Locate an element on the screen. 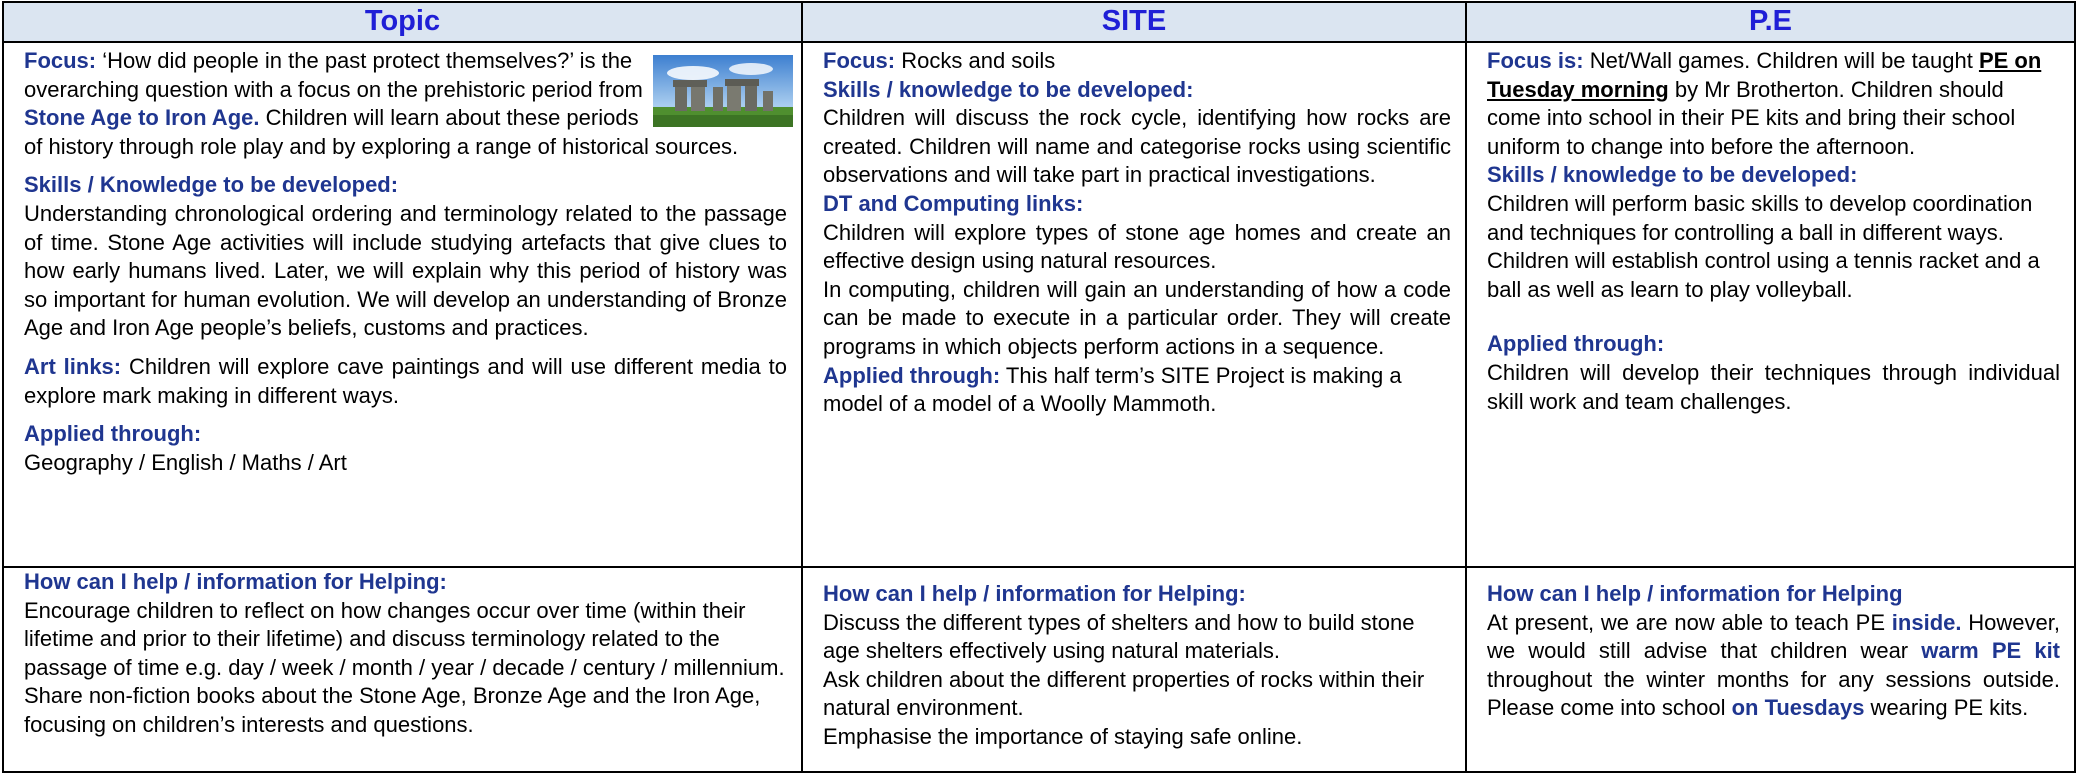 The height and width of the screenshot is (774, 2080). header-topic: Topic is located at coordinates (402, 22).